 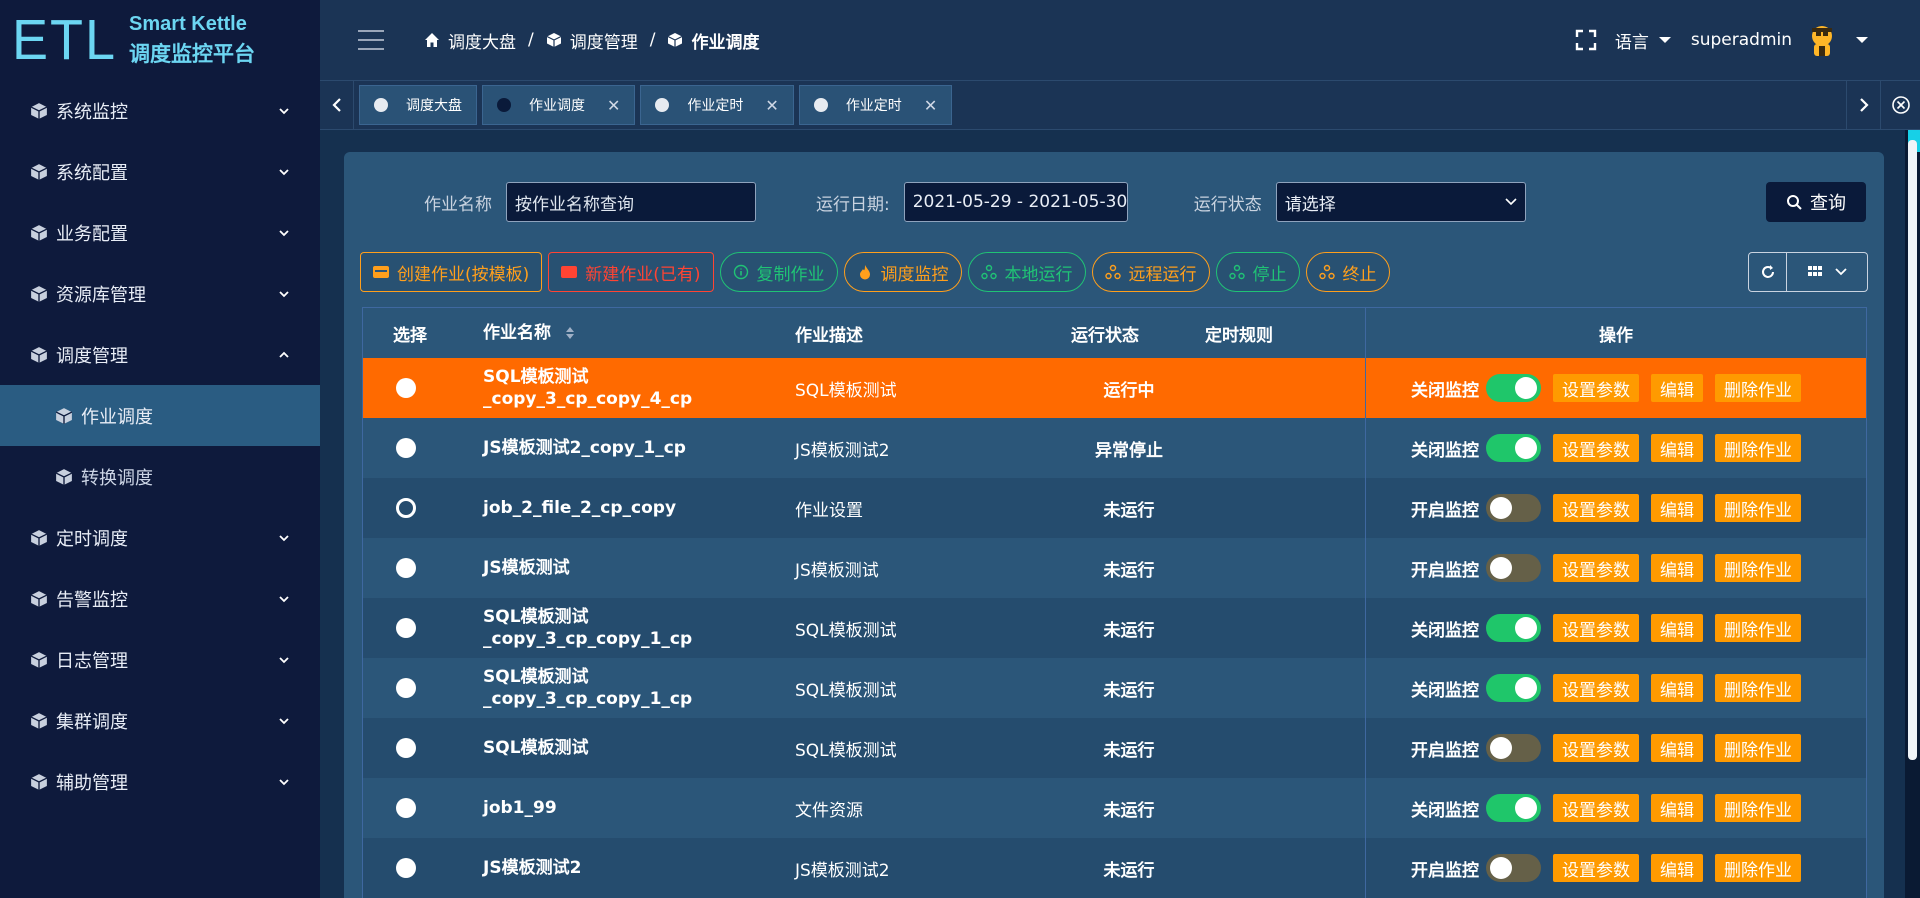 What do you see at coordinates (1150, 272) in the screenshot?
I see `remote-run-button: 远程运行` at bounding box center [1150, 272].